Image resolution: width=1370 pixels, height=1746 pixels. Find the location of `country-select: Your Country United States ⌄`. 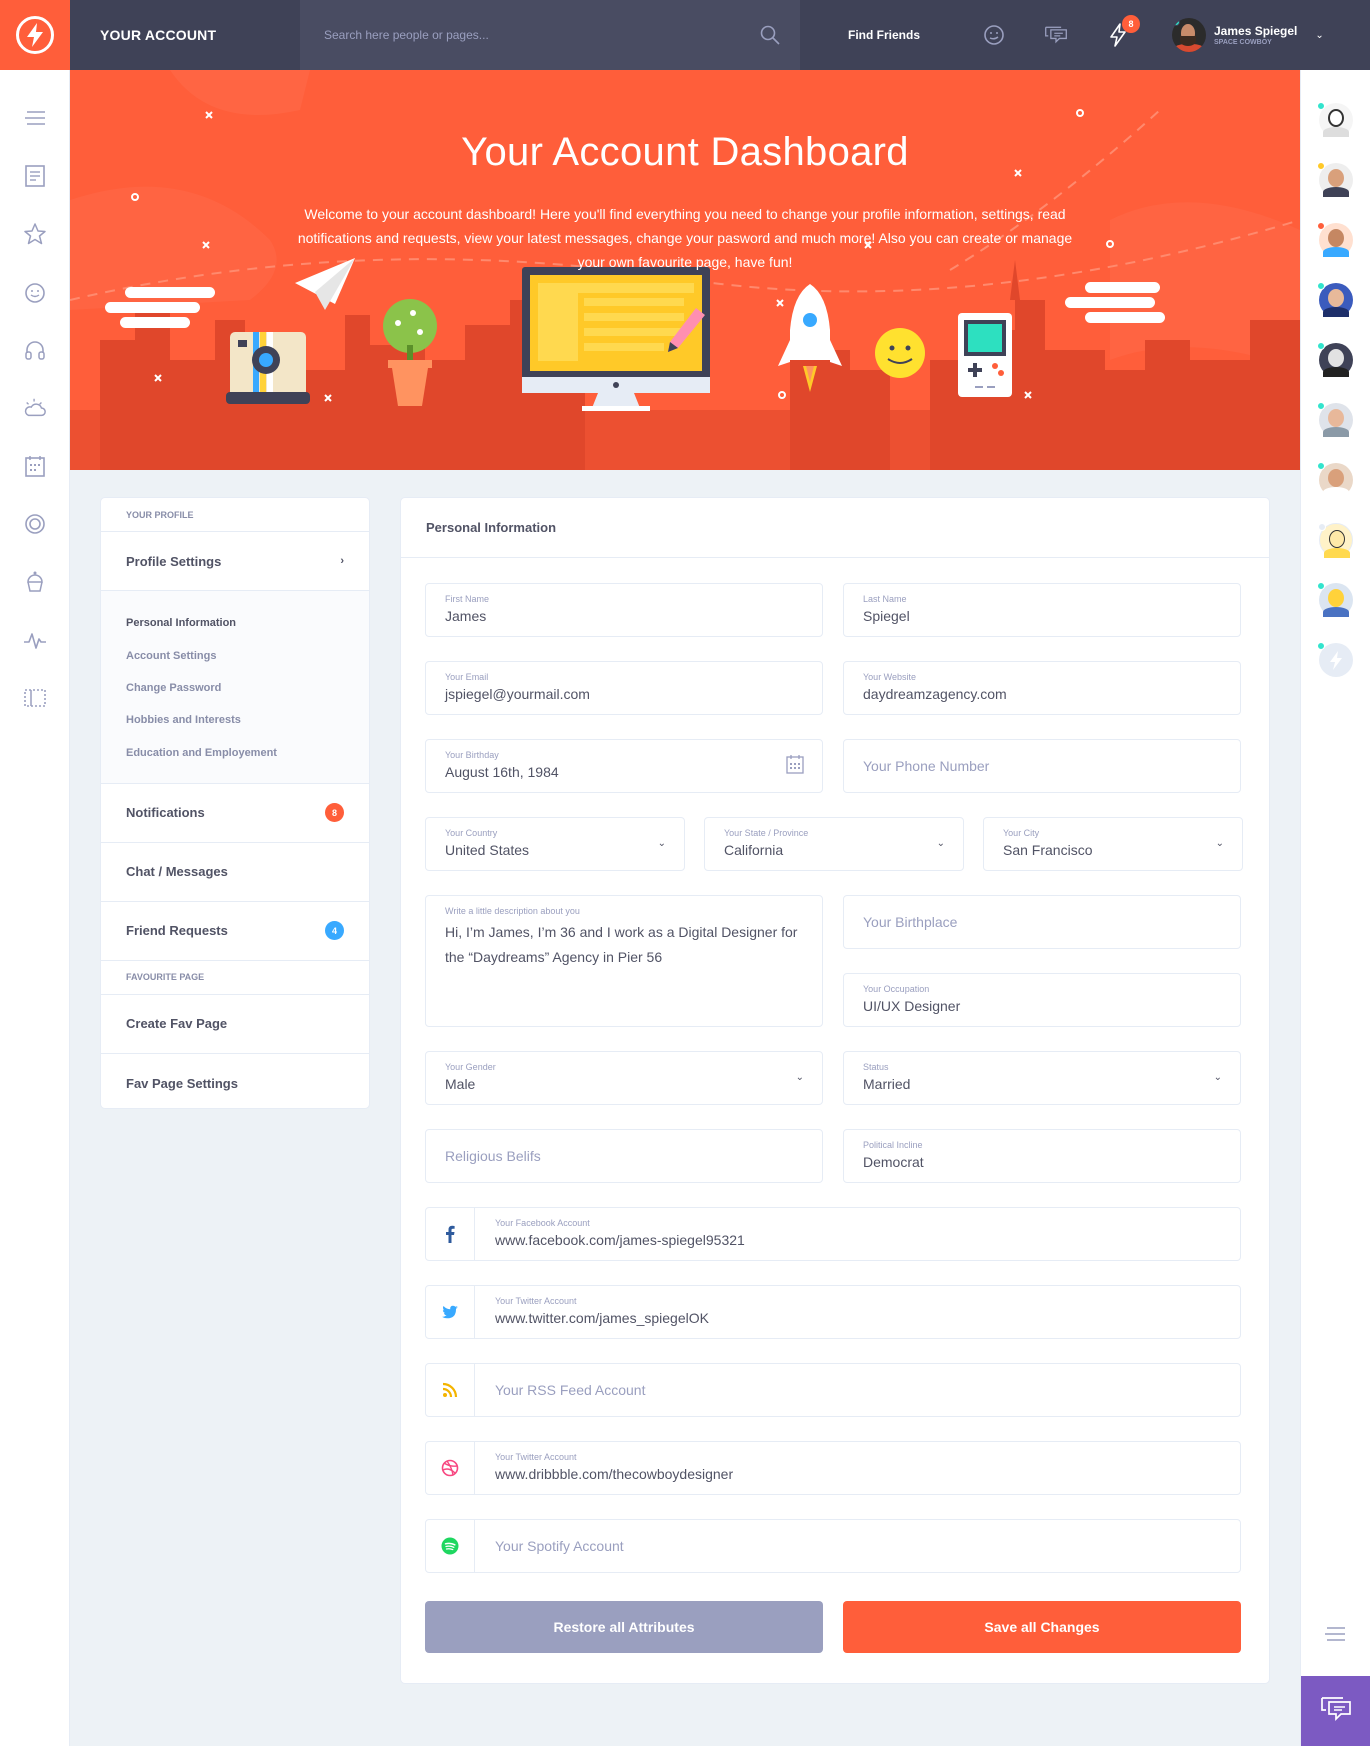

country-select: Your Country United States ⌄ is located at coordinates (555, 844).